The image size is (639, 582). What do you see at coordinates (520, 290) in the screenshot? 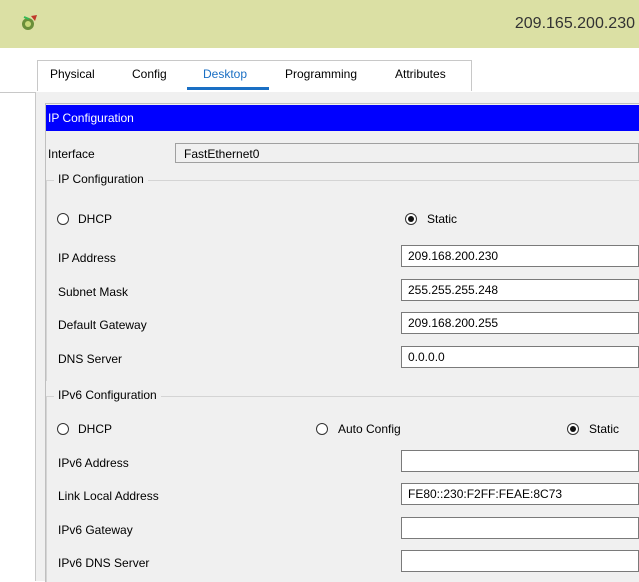
I see `subnet-mask-input` at bounding box center [520, 290].